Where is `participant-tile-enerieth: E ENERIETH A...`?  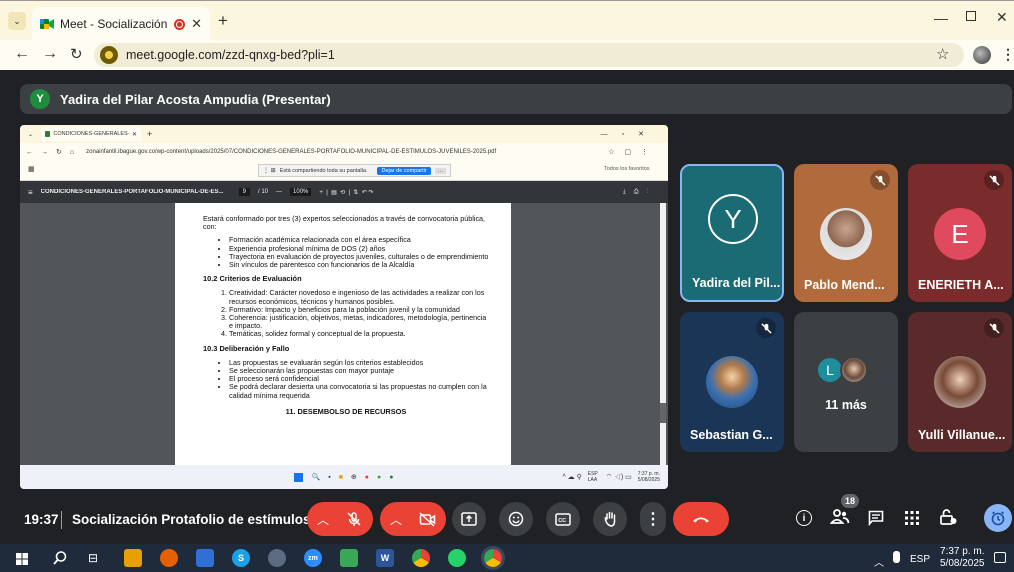 participant-tile-enerieth: E ENERIETH A... is located at coordinates (960, 233).